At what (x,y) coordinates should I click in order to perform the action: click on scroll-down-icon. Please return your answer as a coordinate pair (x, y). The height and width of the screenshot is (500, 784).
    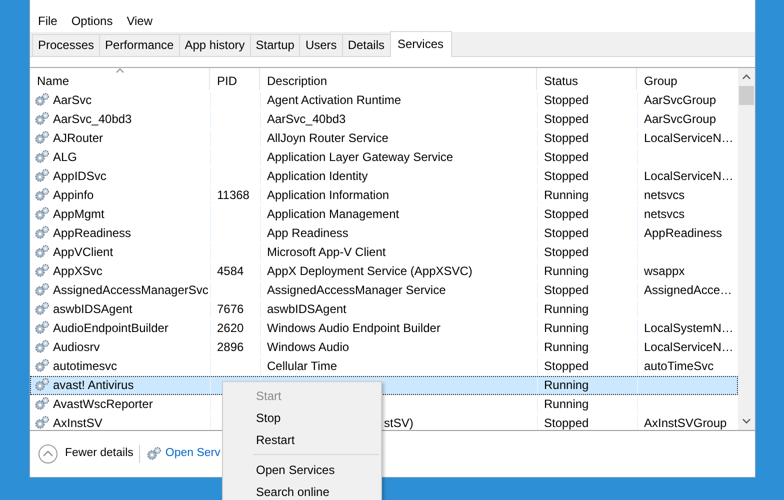
    Looking at the image, I should click on (746, 421).